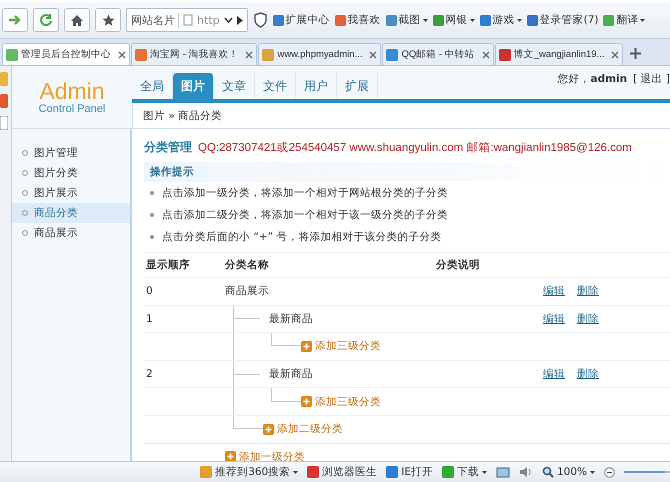 This screenshot has height=482, width=670. What do you see at coordinates (357, 20) in the screenshot?
I see `extension-button: 我喜欢` at bounding box center [357, 20].